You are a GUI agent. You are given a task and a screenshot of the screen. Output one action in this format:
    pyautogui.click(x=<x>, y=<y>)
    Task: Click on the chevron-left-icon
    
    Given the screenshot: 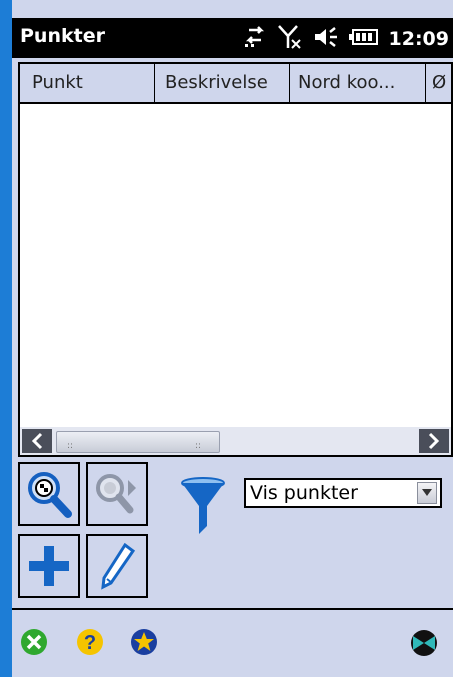 What is the action you would take?
    pyautogui.click(x=37, y=441)
    